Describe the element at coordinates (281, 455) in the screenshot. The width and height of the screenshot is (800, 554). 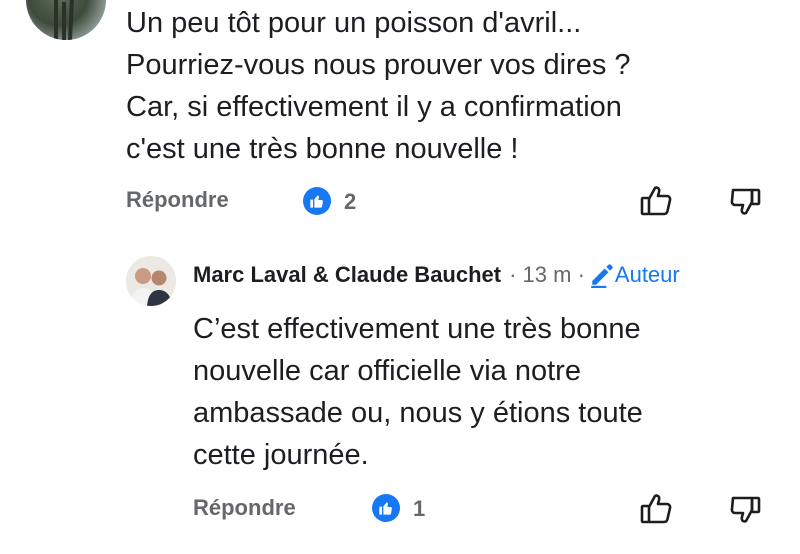
I see `comment-line: cette journée.` at that location.